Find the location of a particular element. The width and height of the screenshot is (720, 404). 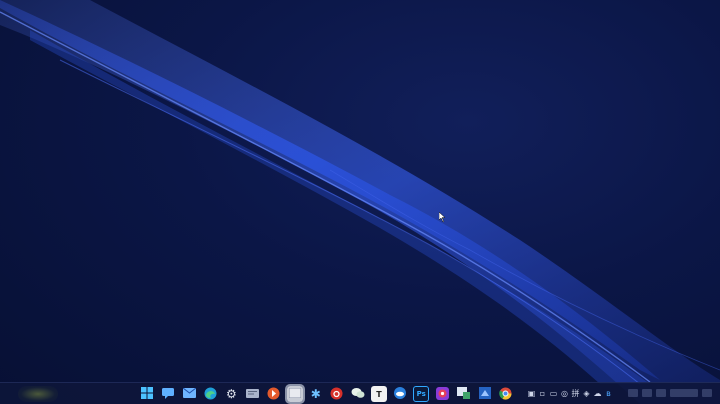

chrome-icon is located at coordinates (505, 394).